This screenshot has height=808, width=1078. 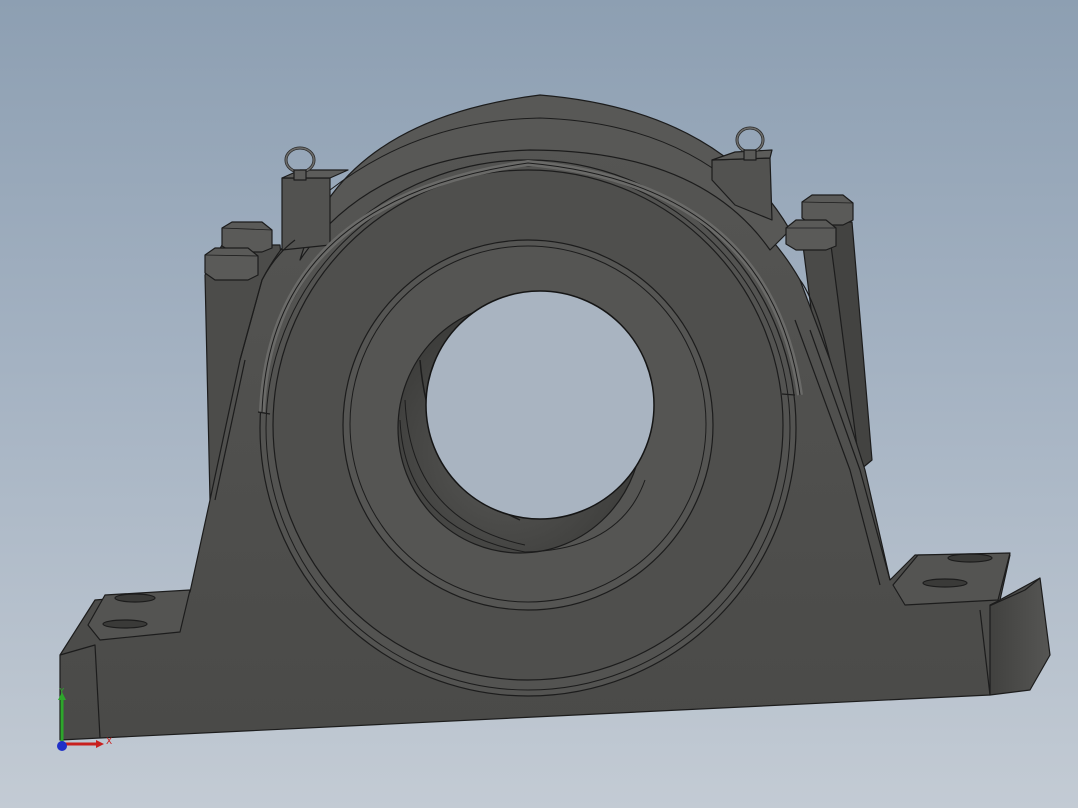 What do you see at coordinates (109, 742) in the screenshot?
I see `x-axis-label: X` at bounding box center [109, 742].